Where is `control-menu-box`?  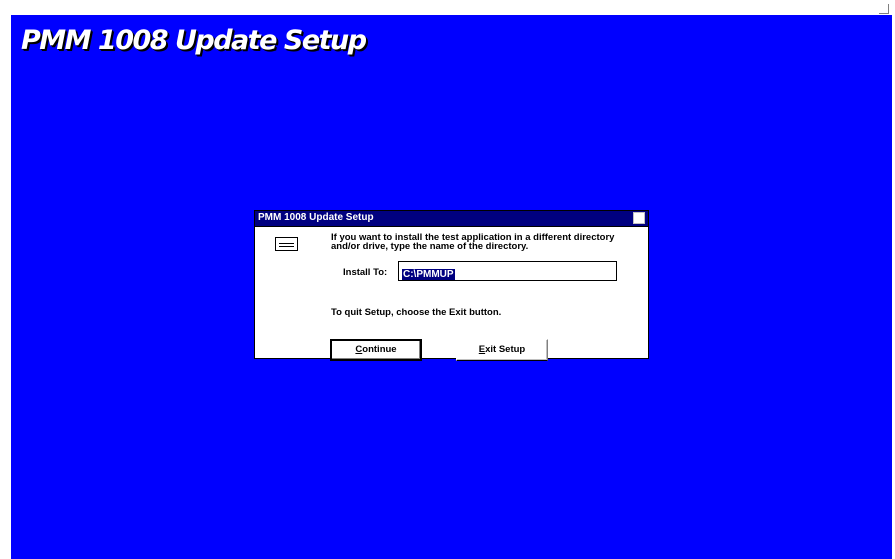 control-menu-box is located at coordinates (639, 218).